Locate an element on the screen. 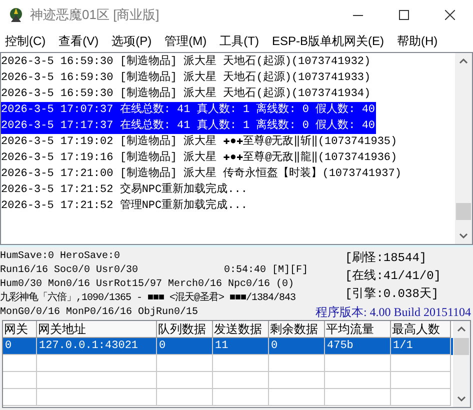 Image resolution: width=473 pixels, height=410 pixels. app-icon is located at coordinates (16, 15).